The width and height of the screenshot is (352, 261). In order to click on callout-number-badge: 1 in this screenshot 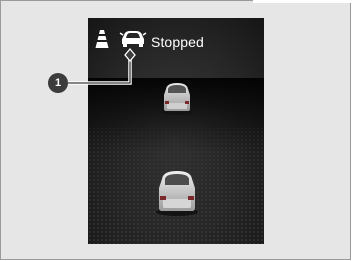, I will do `click(58, 83)`.